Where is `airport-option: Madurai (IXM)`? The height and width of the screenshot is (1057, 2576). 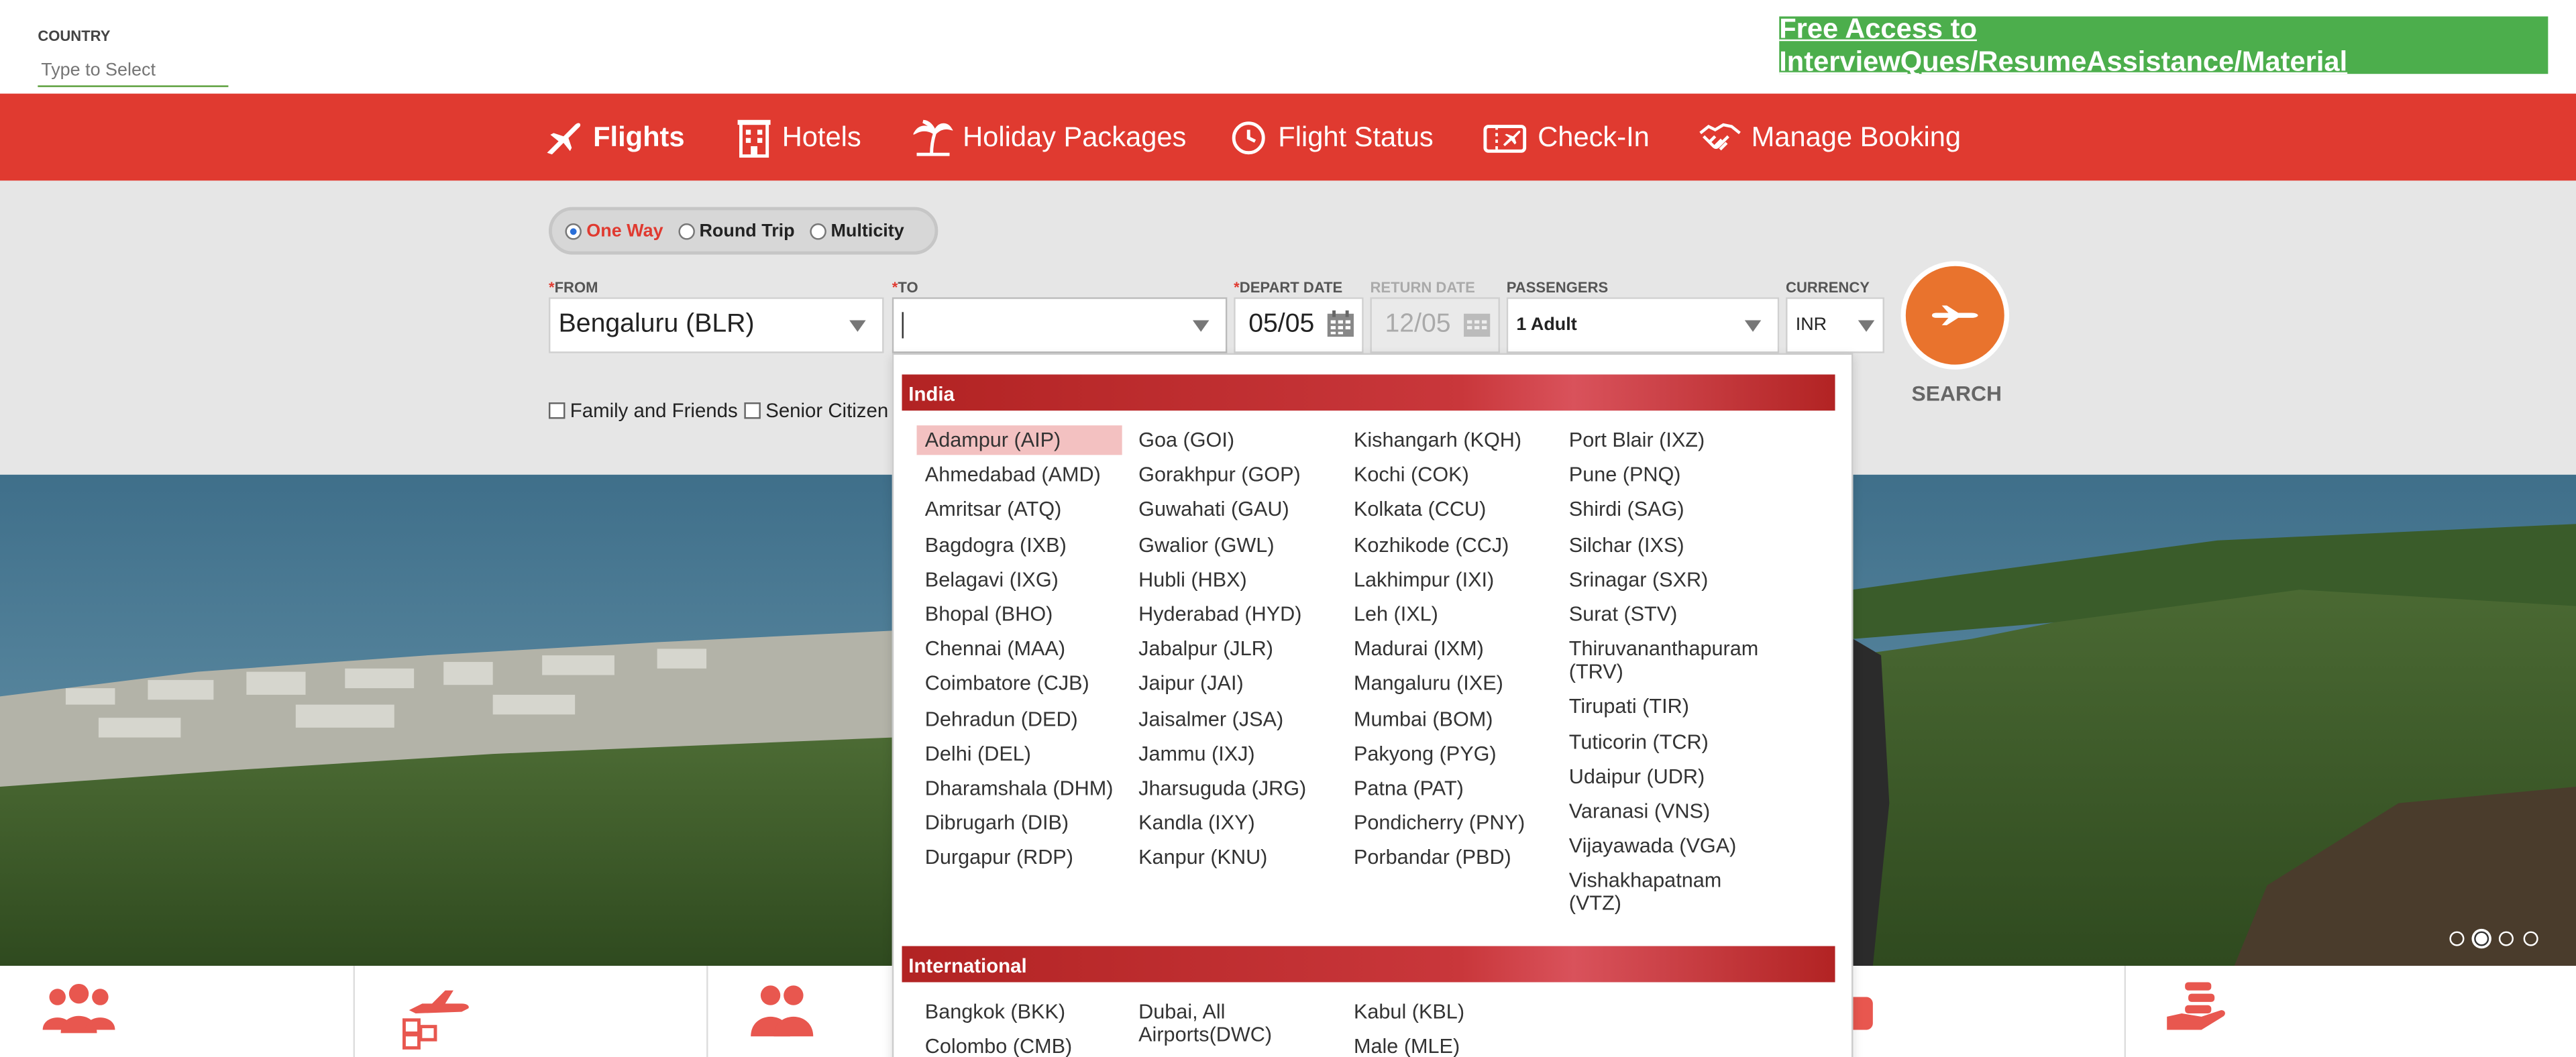
airport-option: Madurai (IXM) is located at coordinates (1448, 649).